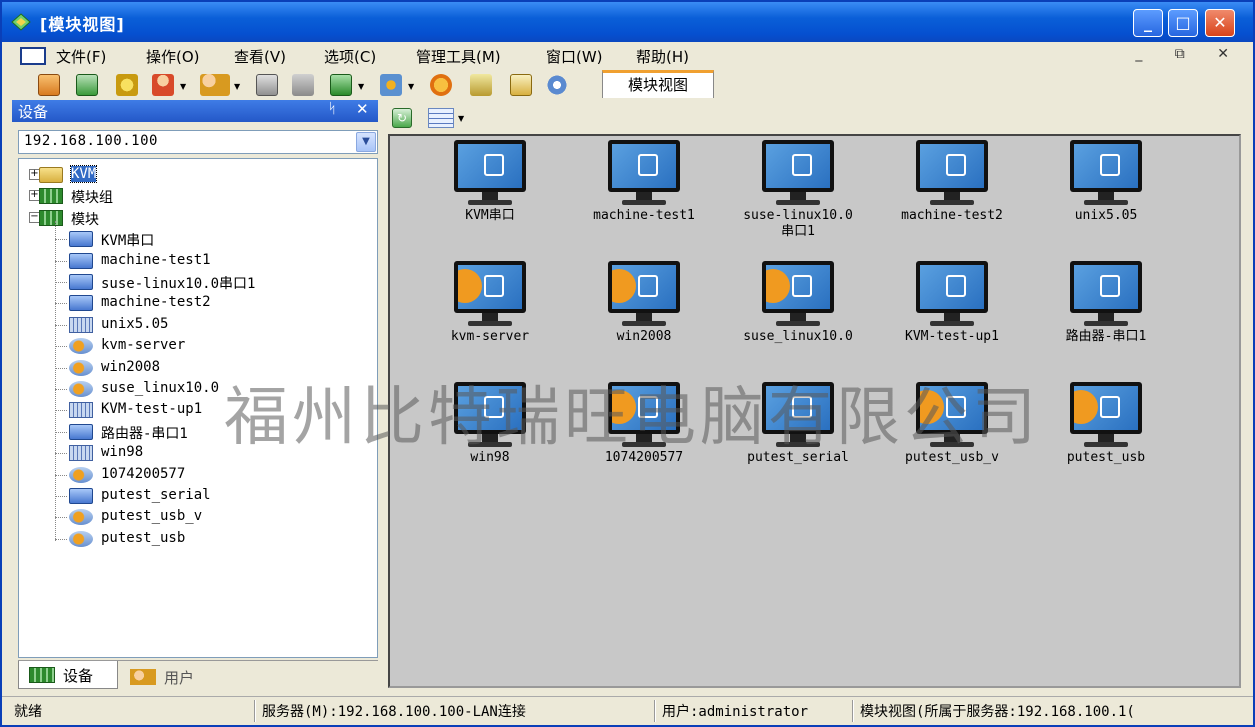 Image resolution: width=1255 pixels, height=727 pixels. I want to click on tree-item: + 模块组, so click(194, 196).